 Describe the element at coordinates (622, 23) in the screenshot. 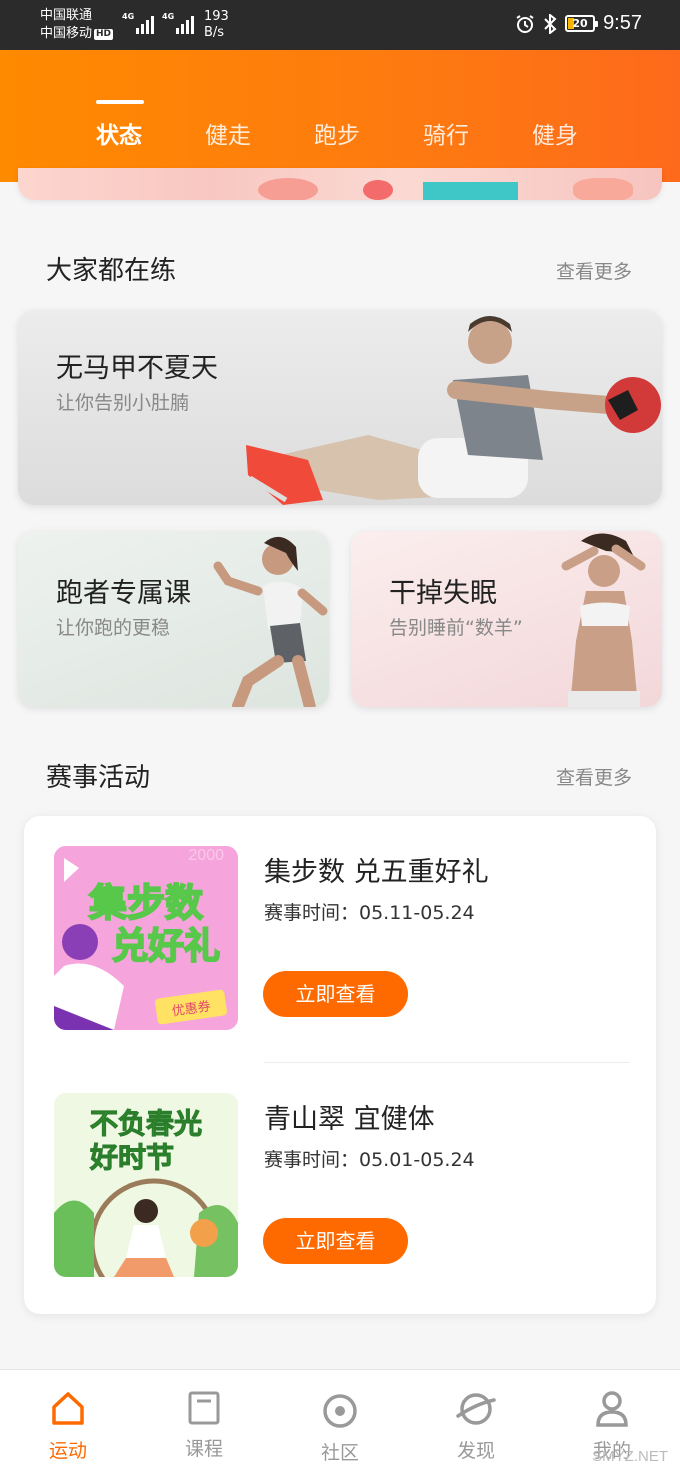

I see `clock: 9:57` at that location.